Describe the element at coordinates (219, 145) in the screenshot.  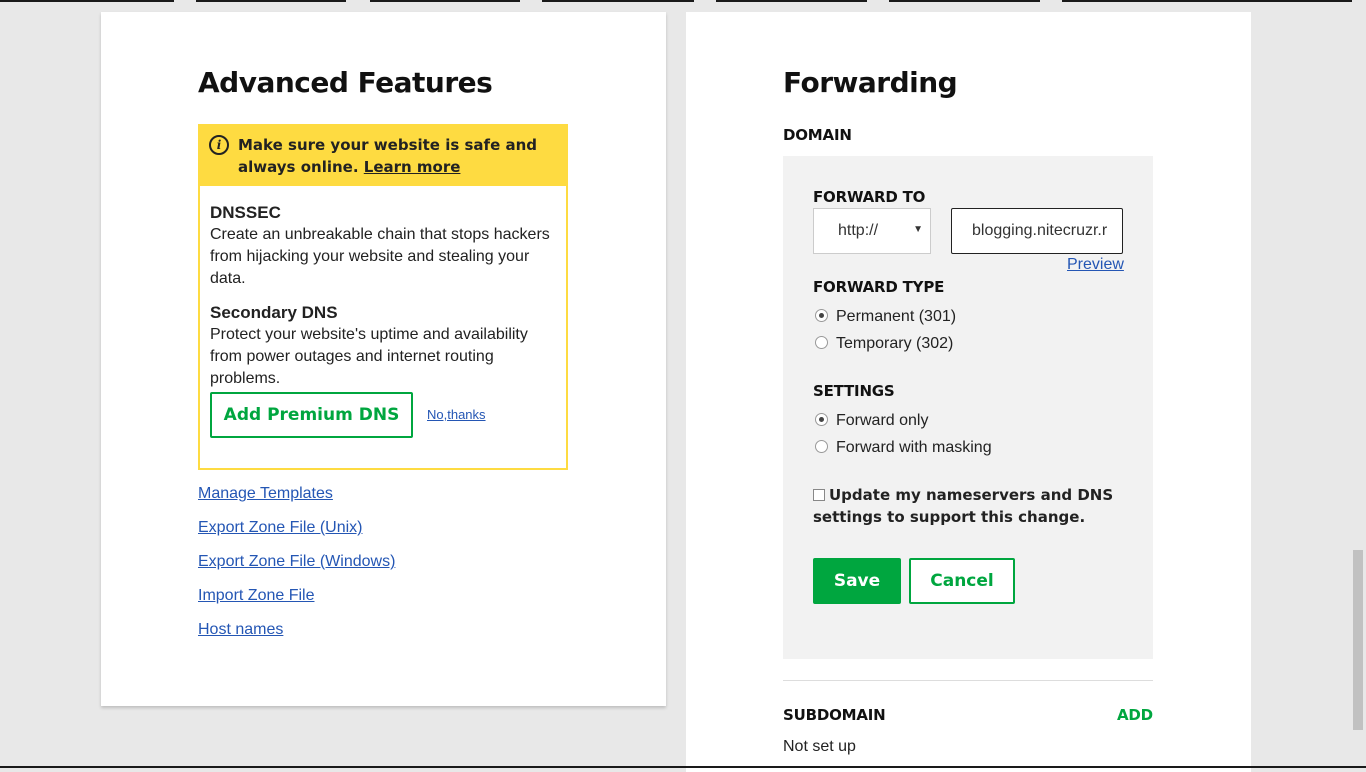
I see `info-icon: i` at that location.